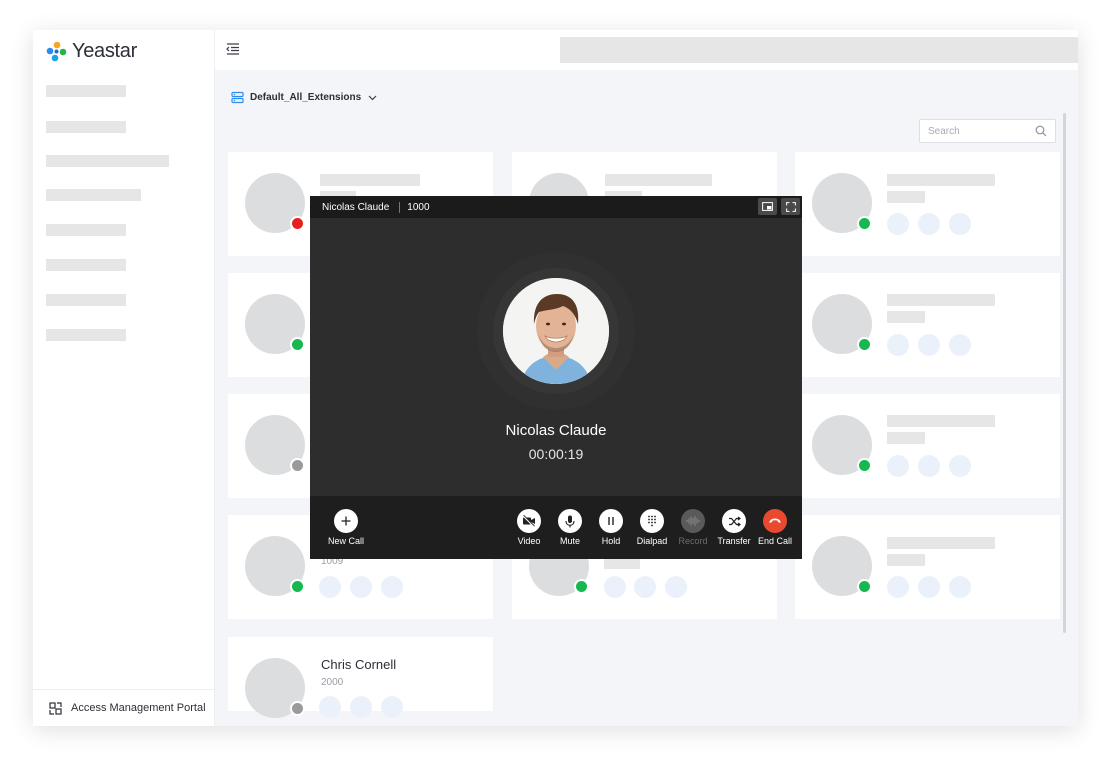 The image size is (1111, 762). What do you see at coordinates (556, 454) in the screenshot?
I see `call-timer: 00:00:19` at bounding box center [556, 454].